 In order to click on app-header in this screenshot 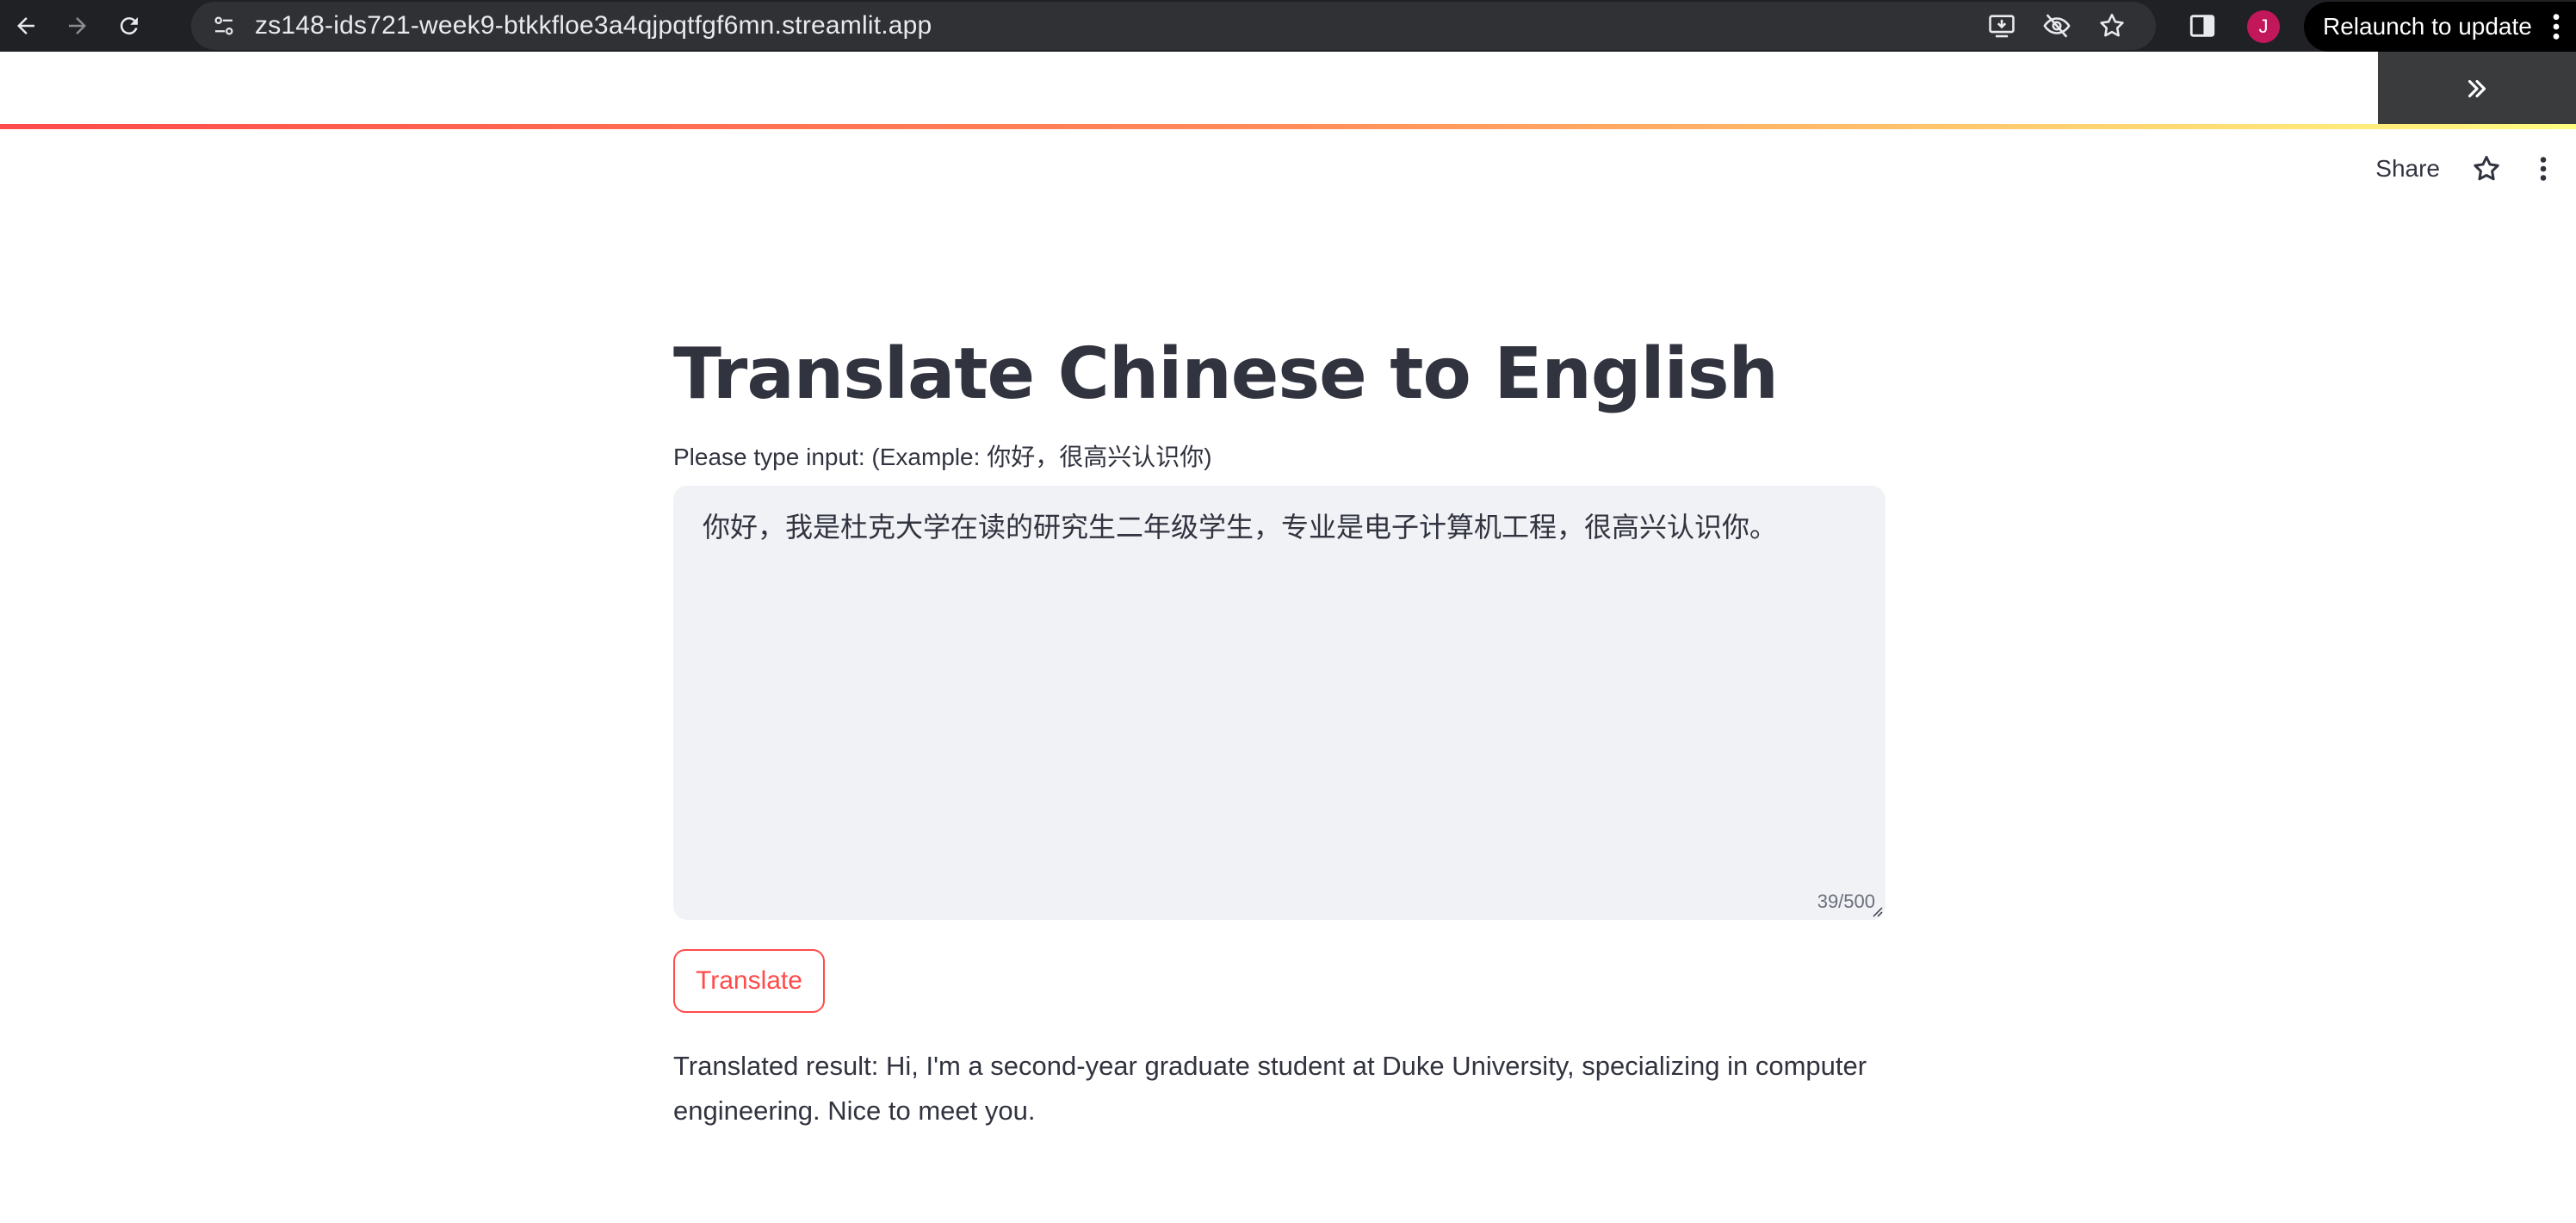, I will do `click(1288, 89)`.